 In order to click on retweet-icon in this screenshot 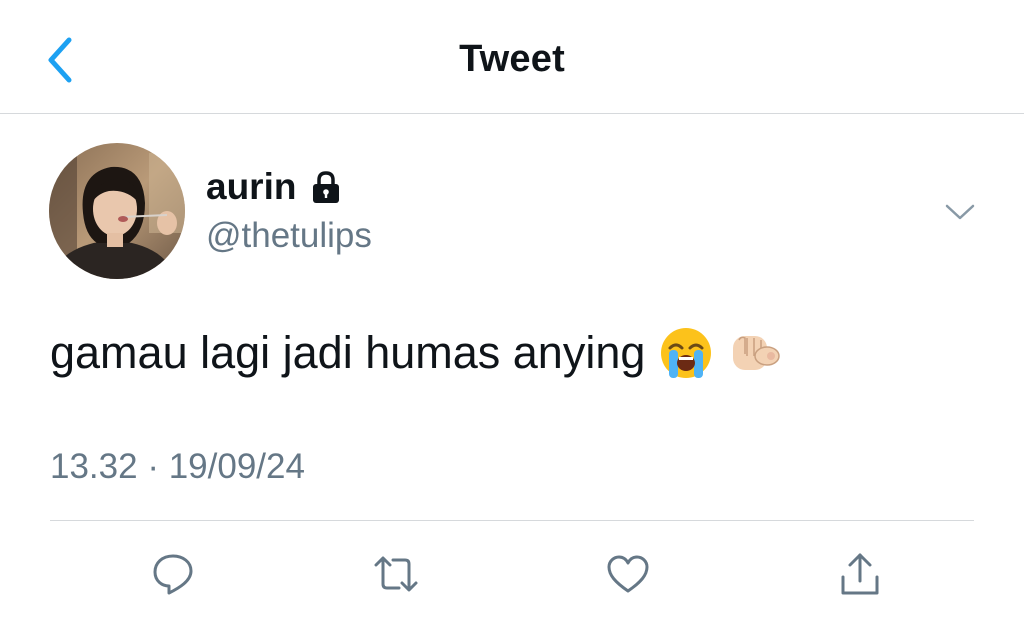, I will do `click(396, 574)`.